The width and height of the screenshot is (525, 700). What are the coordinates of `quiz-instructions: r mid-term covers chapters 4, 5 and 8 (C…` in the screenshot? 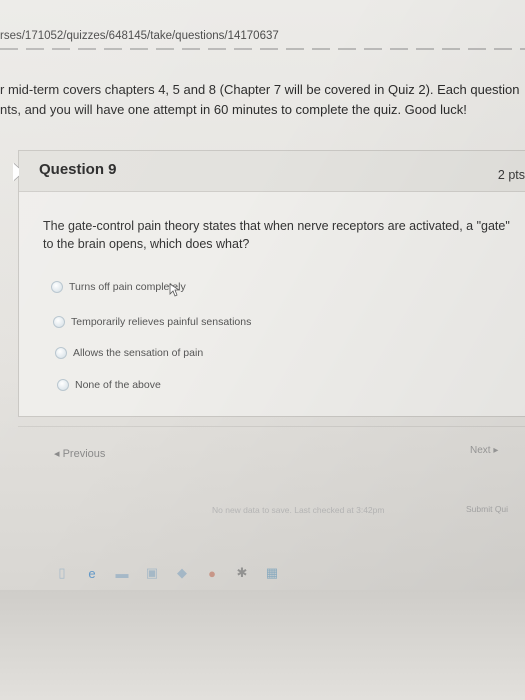 It's located at (262, 100).